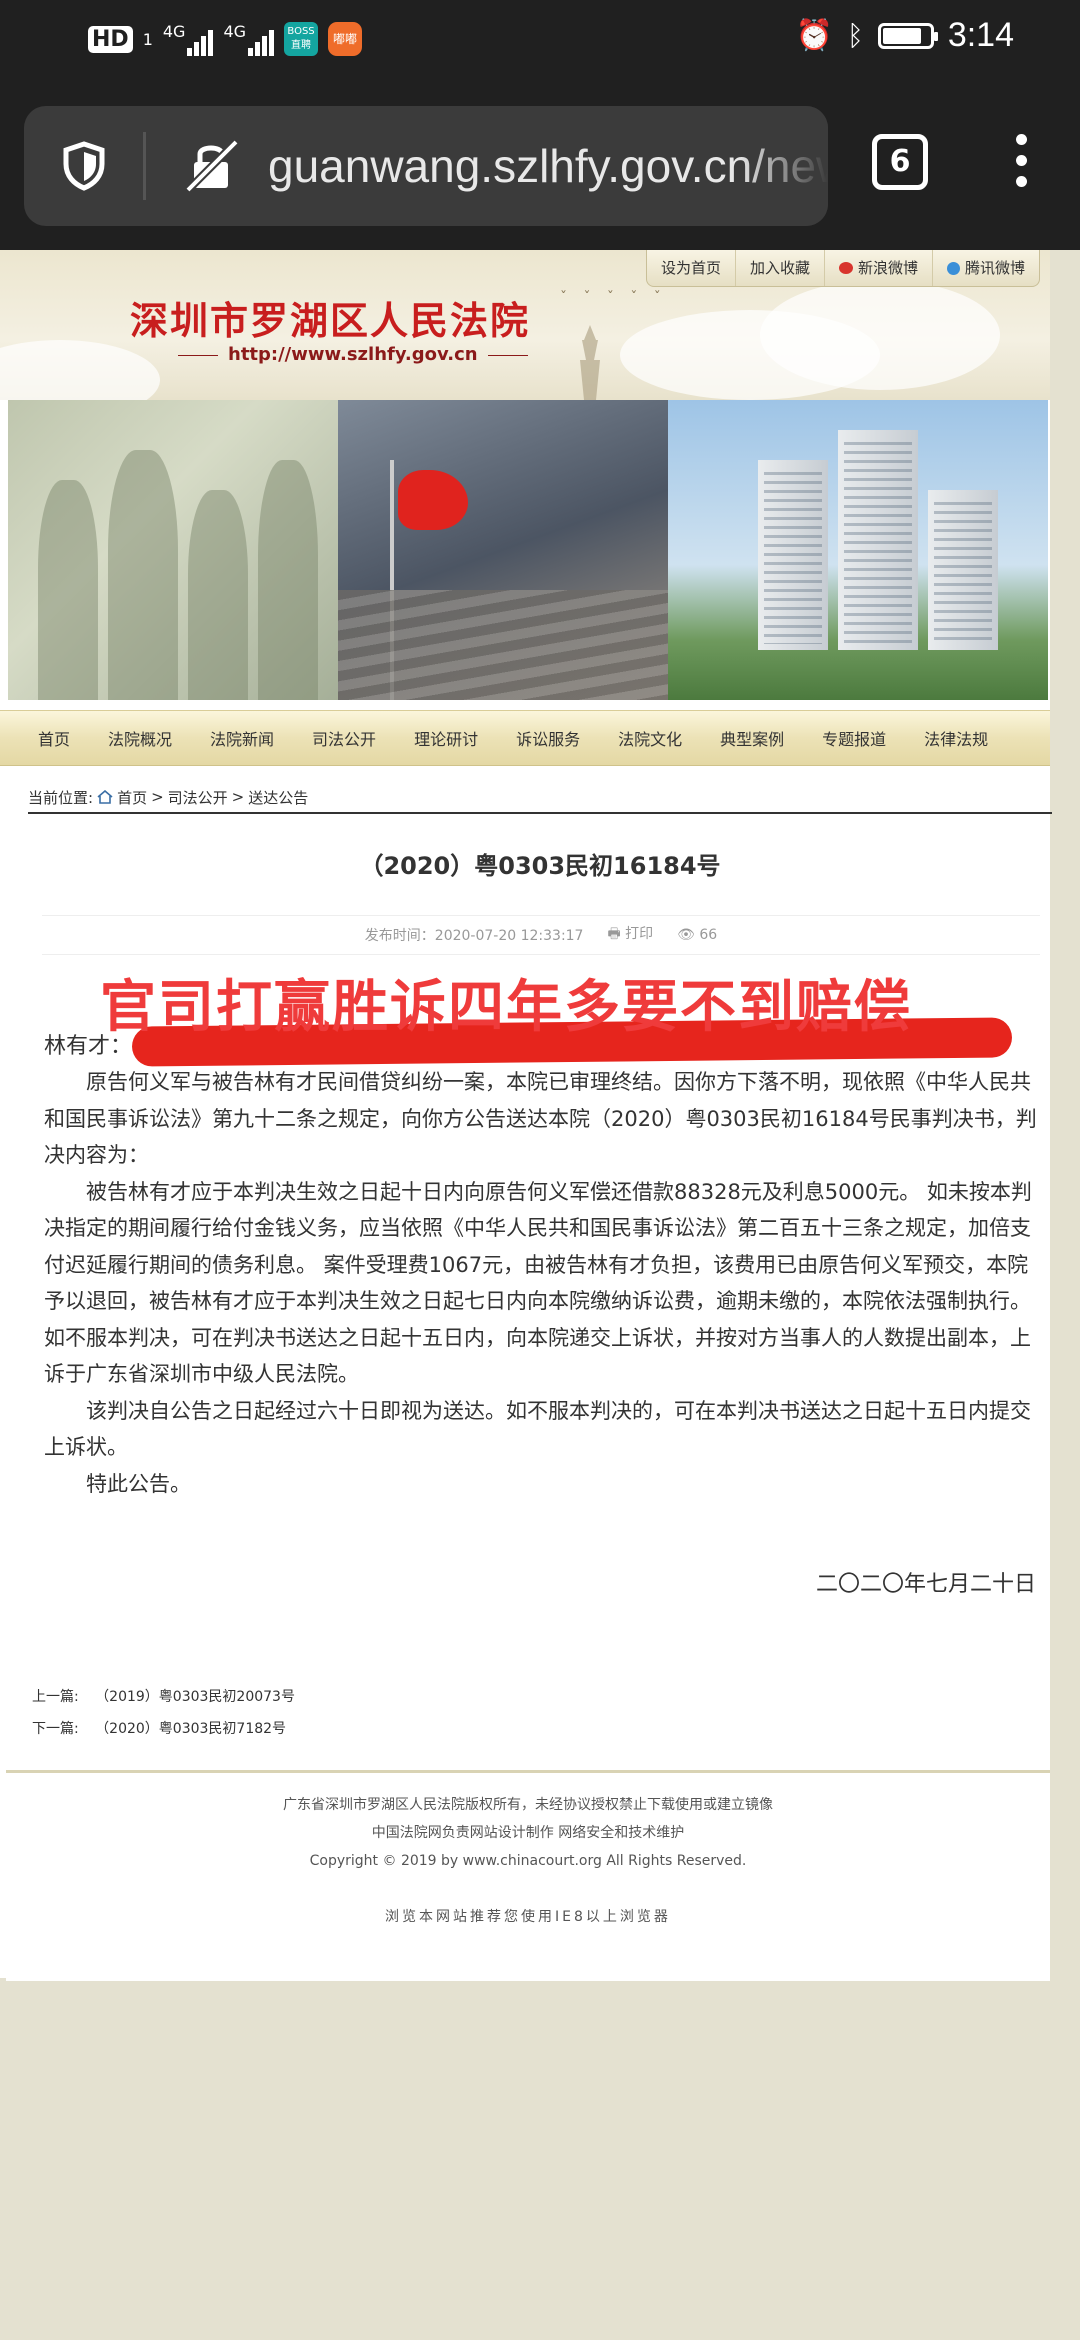 This screenshot has height=2340, width=1080. Describe the element at coordinates (686, 935) in the screenshot. I see `eye-icon: 👁` at that location.